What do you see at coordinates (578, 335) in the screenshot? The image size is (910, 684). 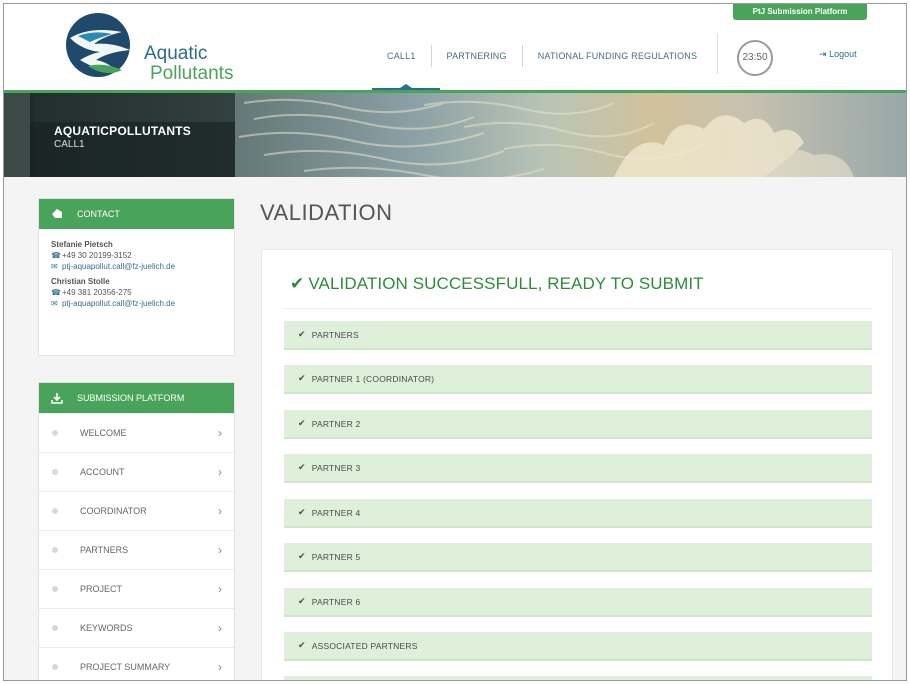 I see `section-partners: ✔ PARTNERS` at bounding box center [578, 335].